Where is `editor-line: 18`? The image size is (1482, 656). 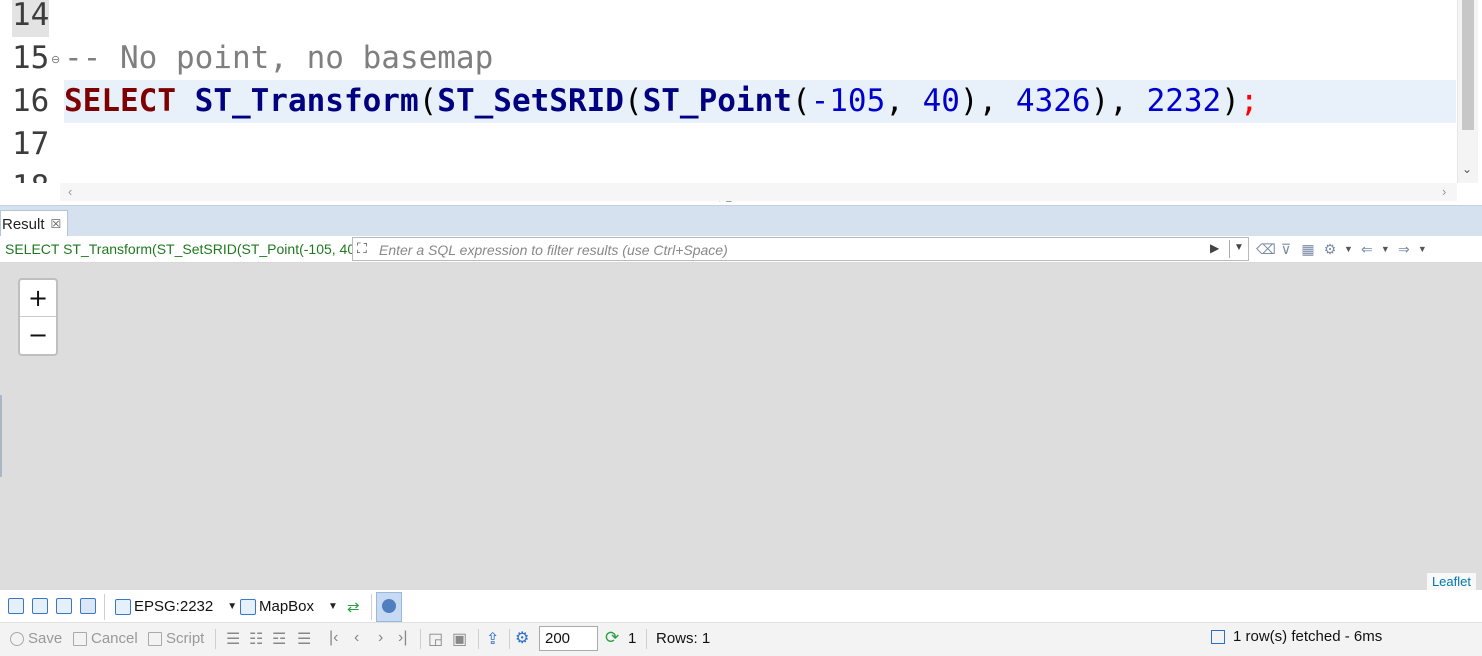 editor-line: 18 is located at coordinates (728, 173).